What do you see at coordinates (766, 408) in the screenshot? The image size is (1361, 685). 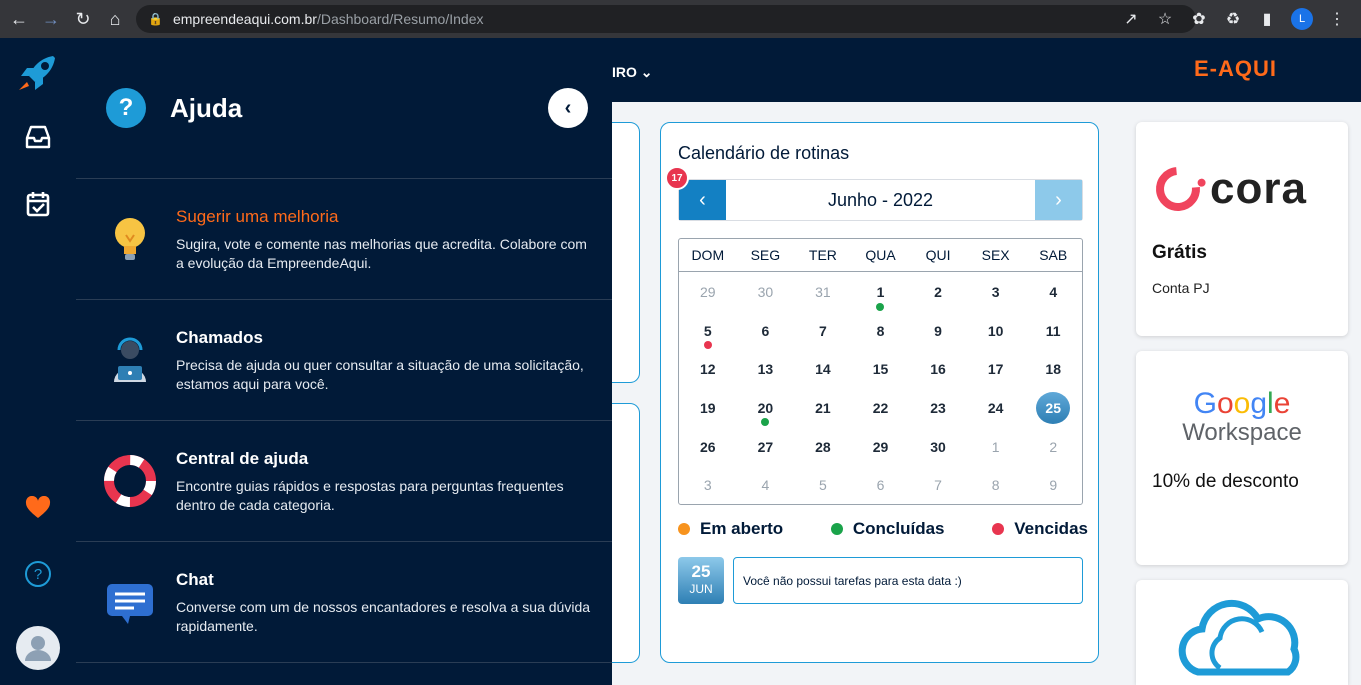 I see `calendar-day: 20` at bounding box center [766, 408].